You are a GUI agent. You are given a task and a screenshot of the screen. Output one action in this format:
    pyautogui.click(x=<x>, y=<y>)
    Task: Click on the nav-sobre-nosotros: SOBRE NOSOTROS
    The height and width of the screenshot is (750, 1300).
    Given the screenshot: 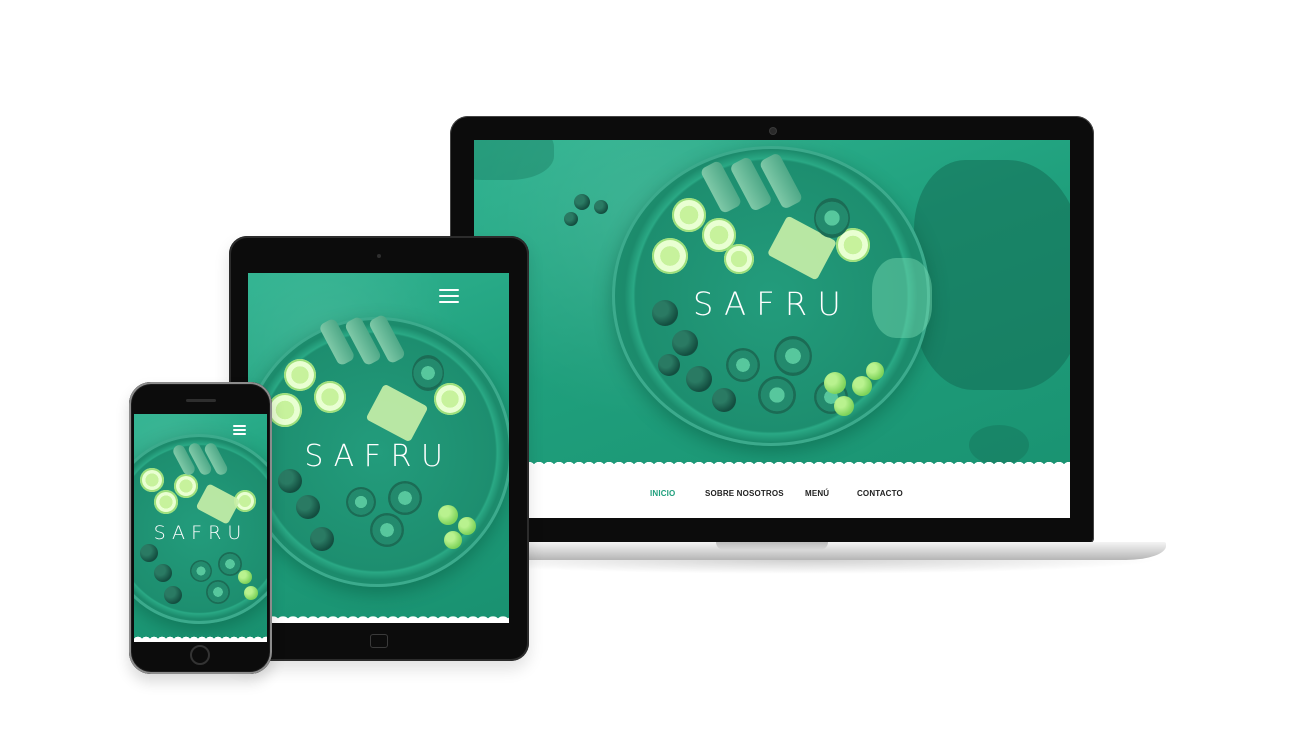 What is the action you would take?
    pyautogui.click(x=744, y=493)
    